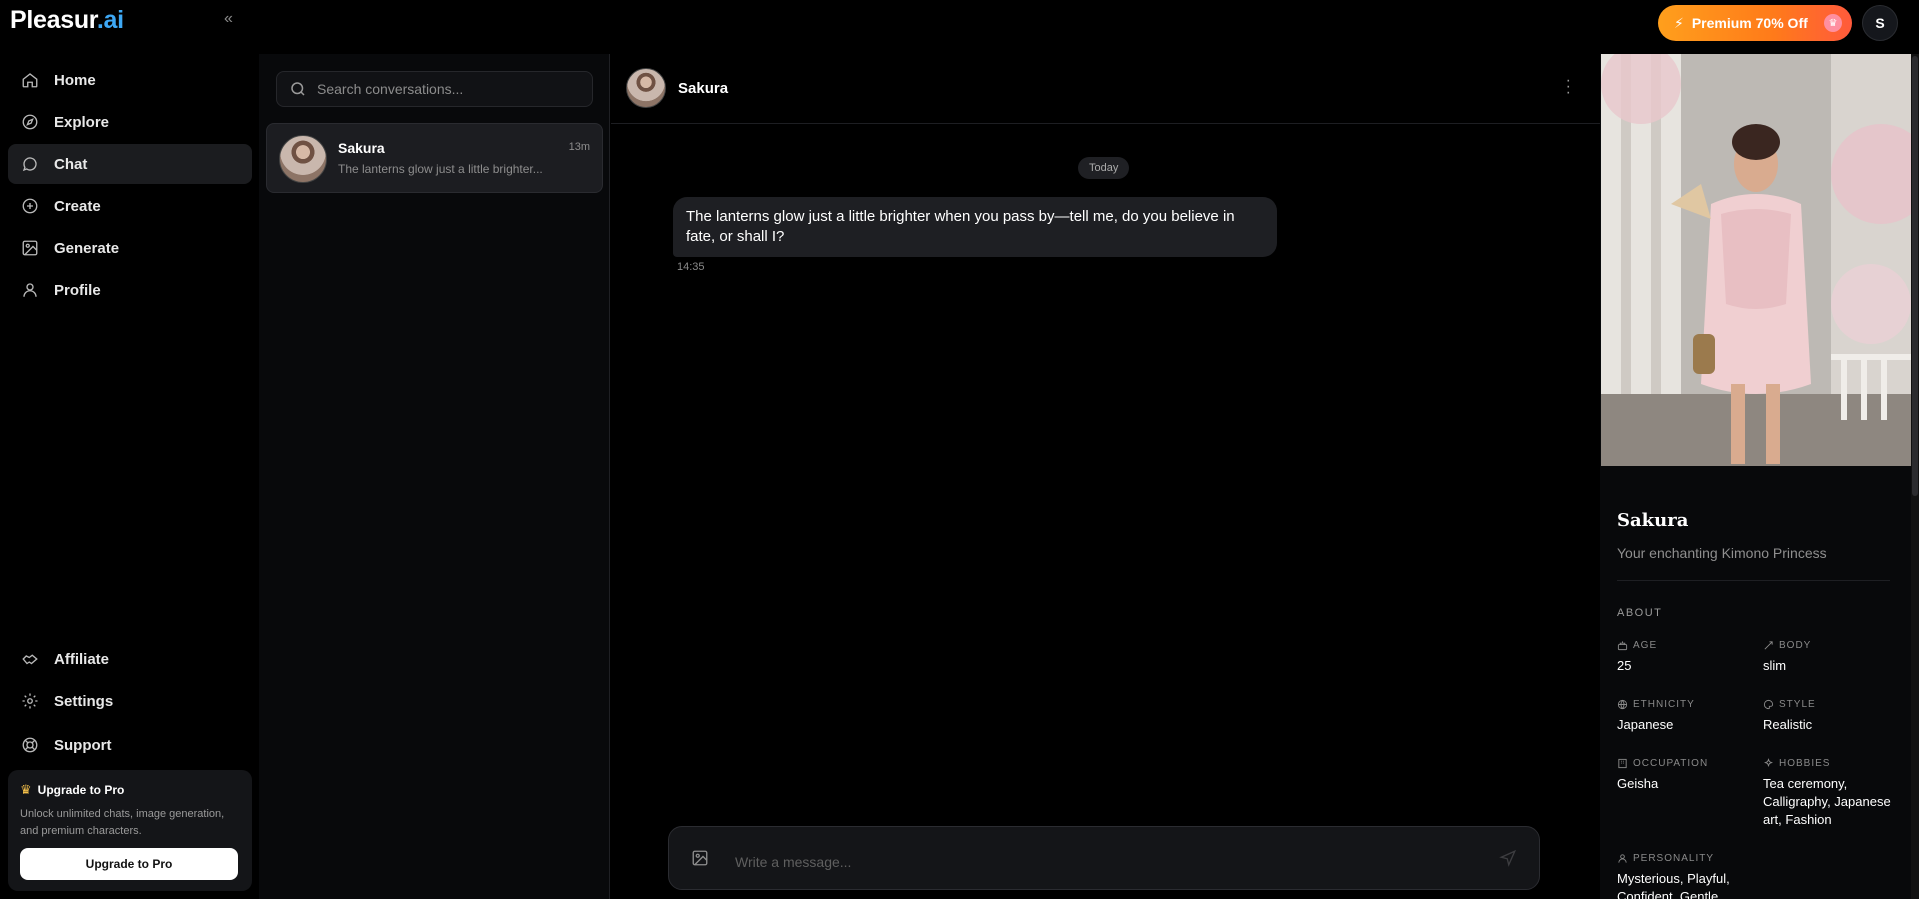 Image resolution: width=1919 pixels, height=899 pixels. Describe the element at coordinates (30, 122) in the screenshot. I see `compass-icon` at that location.